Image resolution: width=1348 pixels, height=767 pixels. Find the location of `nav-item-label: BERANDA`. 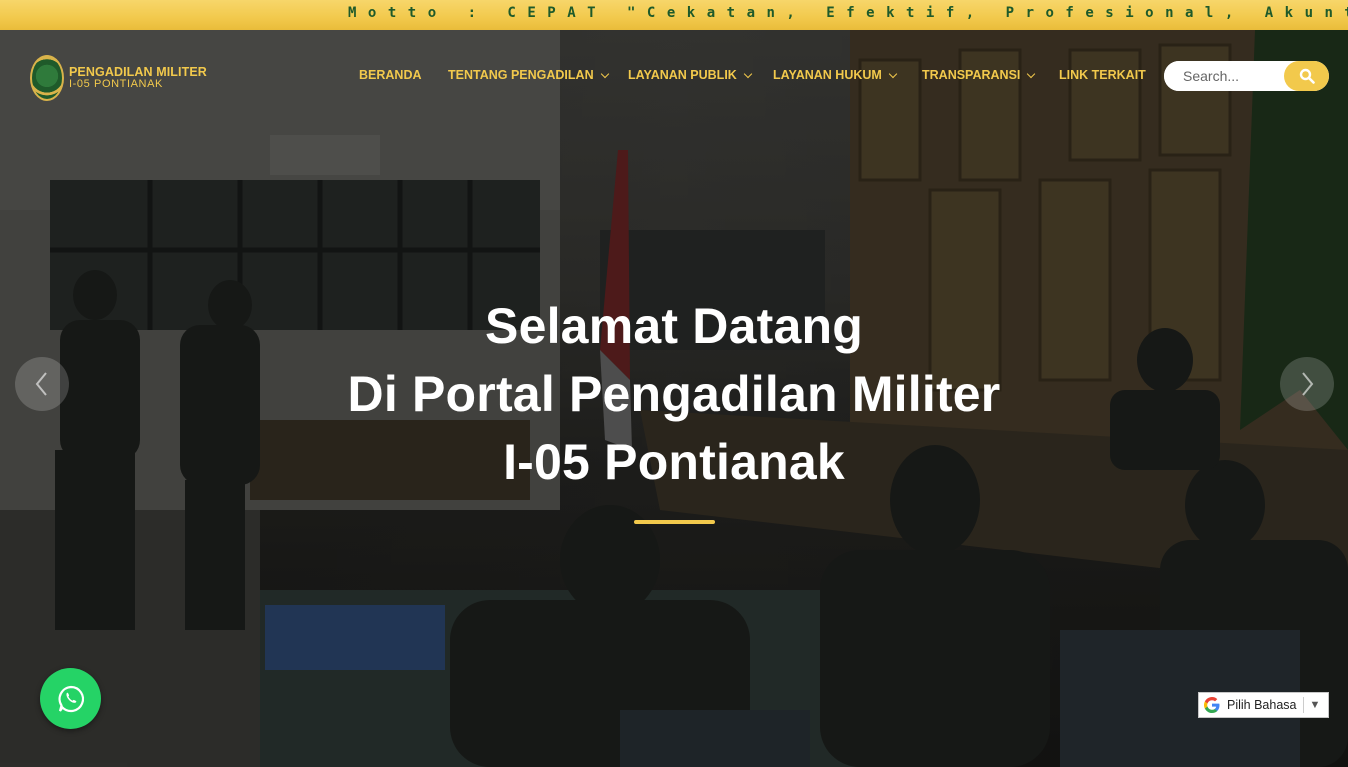

nav-item-label: BERANDA is located at coordinates (390, 75).